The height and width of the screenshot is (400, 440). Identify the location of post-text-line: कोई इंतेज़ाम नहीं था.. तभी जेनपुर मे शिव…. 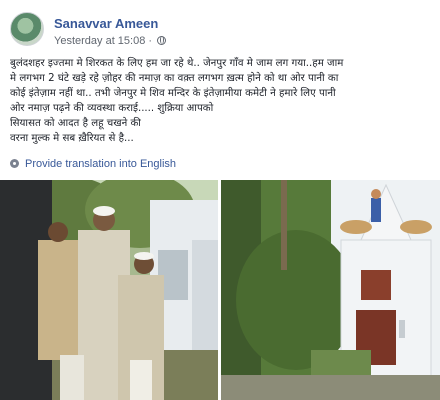
(173, 93).